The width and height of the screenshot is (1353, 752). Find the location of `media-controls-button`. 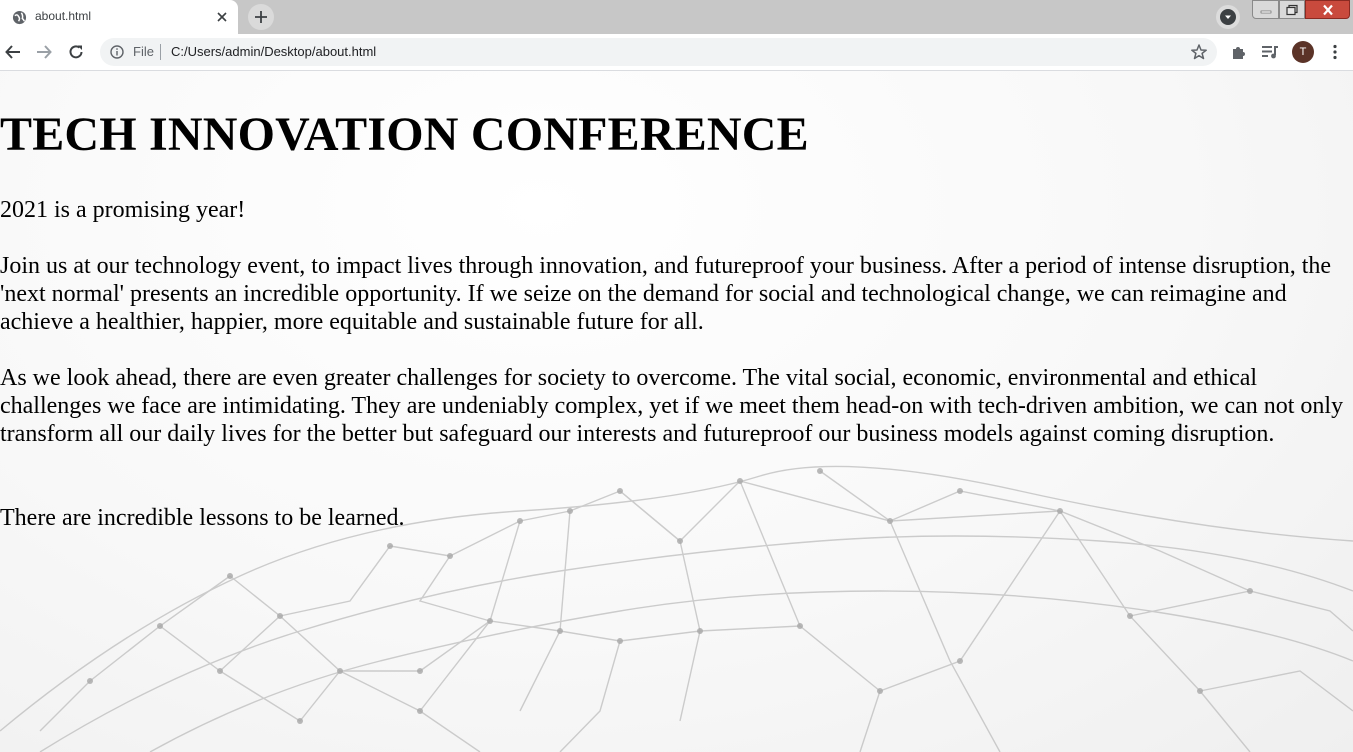

media-controls-button is located at coordinates (1270, 52).